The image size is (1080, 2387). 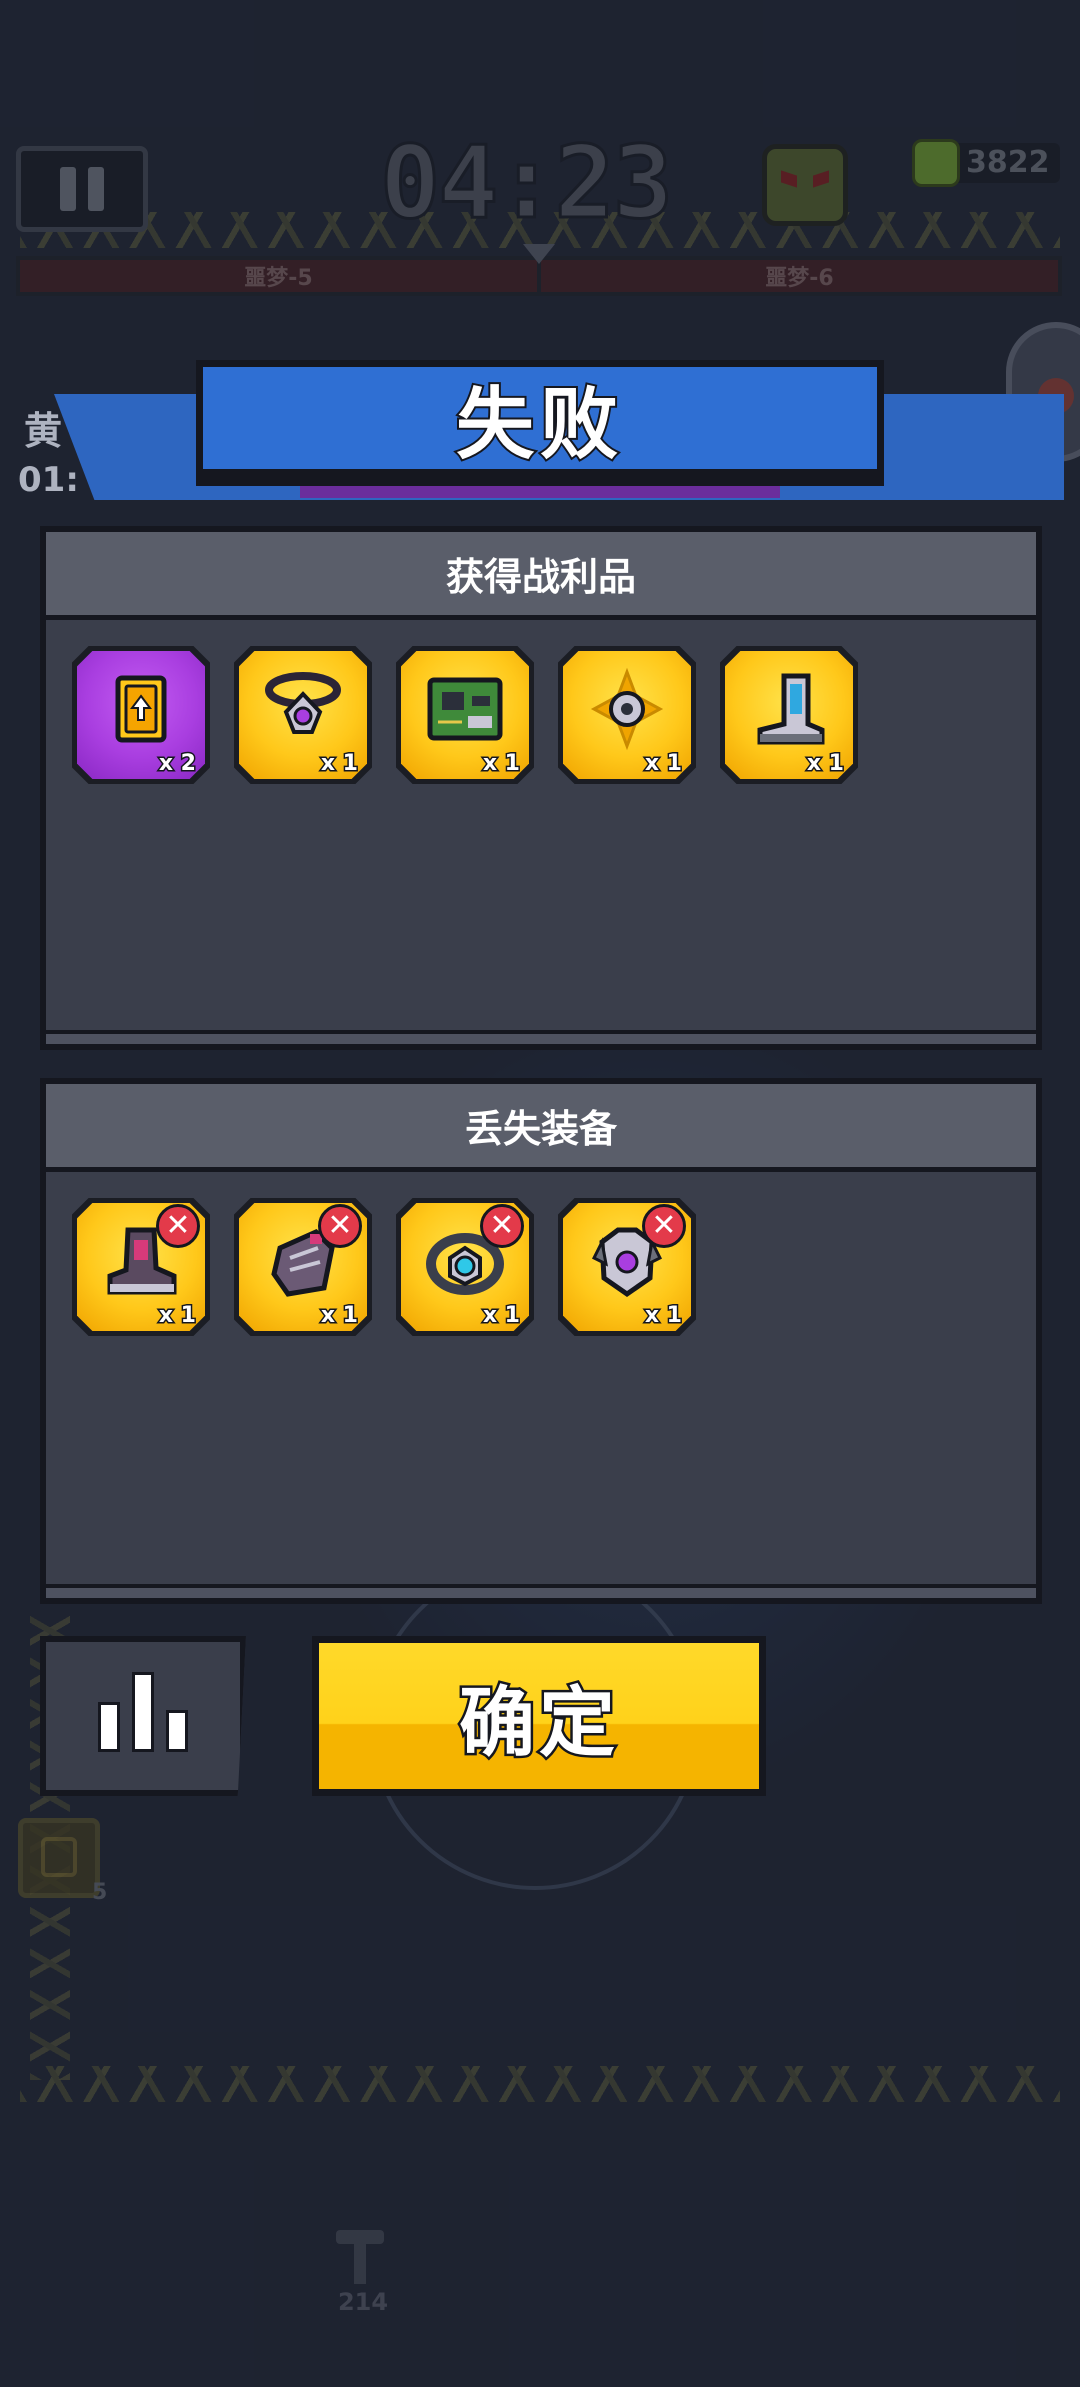 I want to click on lost-item-armor: ✕ x 1, so click(x=627, y=1267).